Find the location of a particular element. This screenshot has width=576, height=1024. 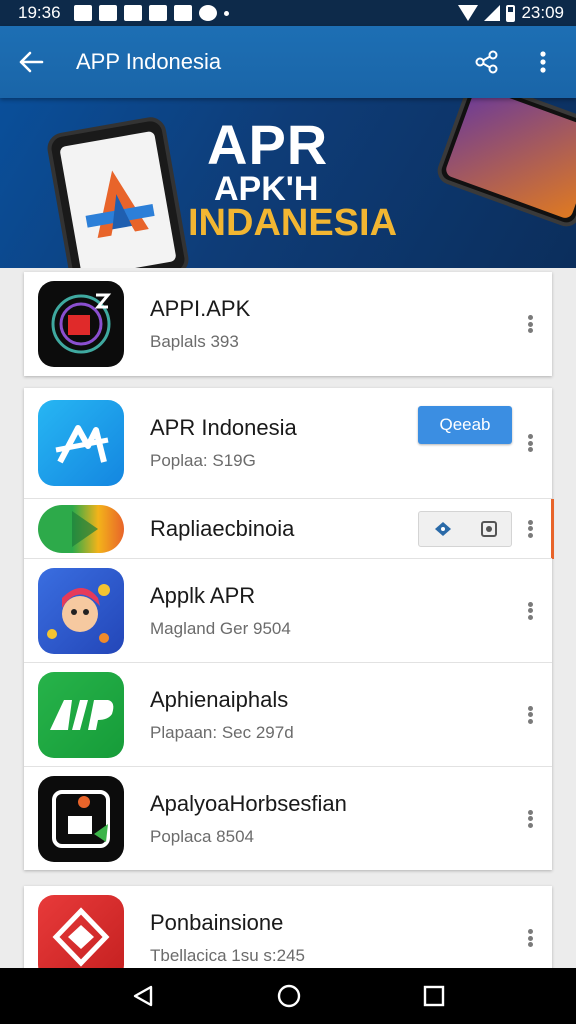

banner-logo-icon is located at coordinates (120, 204).